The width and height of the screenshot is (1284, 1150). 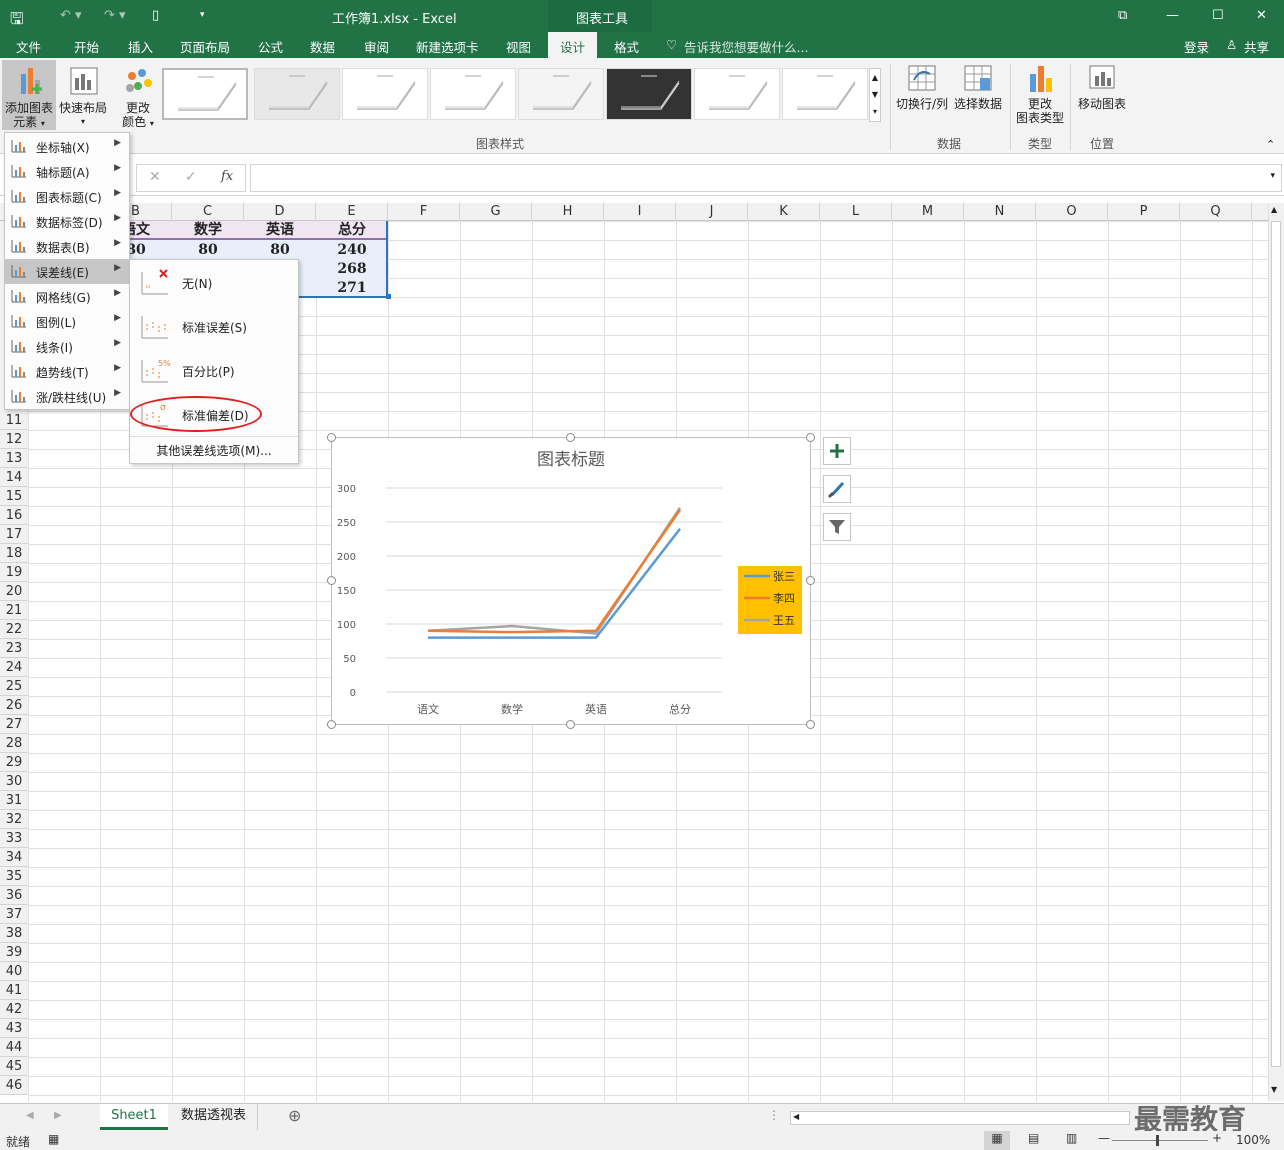 I want to click on menu-item-axis-title: 轴标题(A) ▶, so click(x=67, y=171).